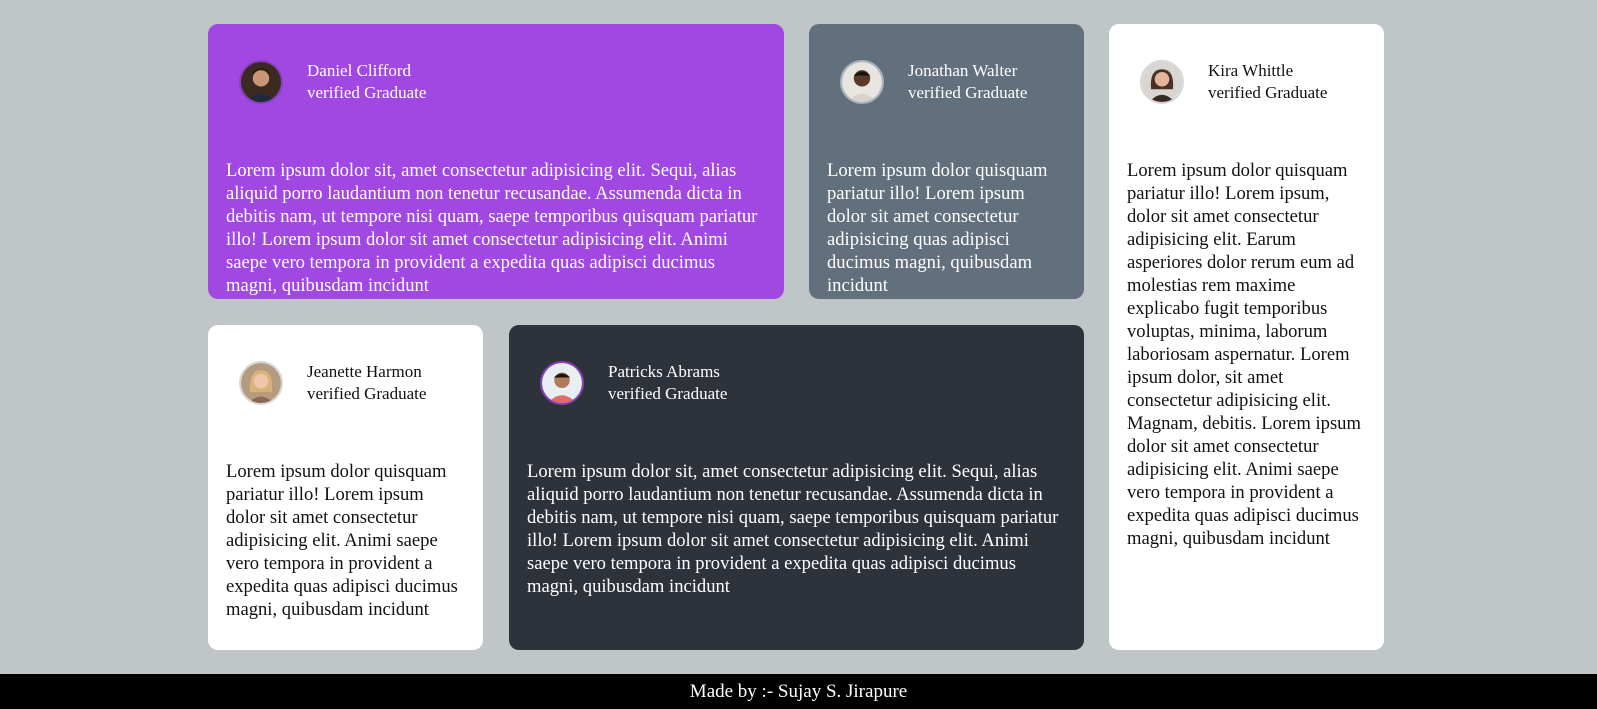  I want to click on author-name: Jeanette Harmon, so click(364, 371).